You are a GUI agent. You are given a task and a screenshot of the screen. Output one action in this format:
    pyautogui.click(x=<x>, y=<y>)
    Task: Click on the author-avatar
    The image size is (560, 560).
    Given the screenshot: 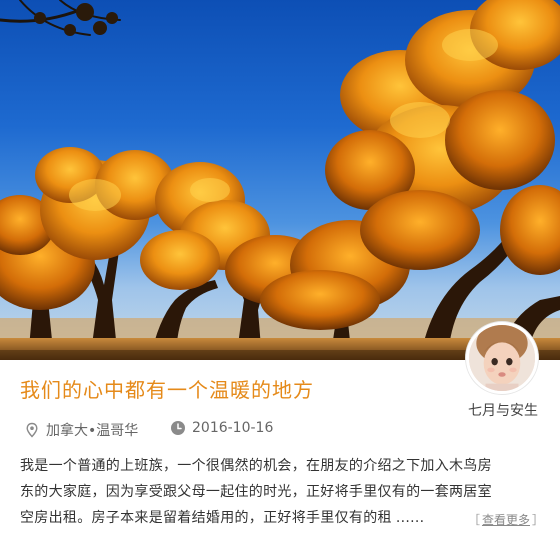 What is the action you would take?
    pyautogui.click(x=502, y=358)
    